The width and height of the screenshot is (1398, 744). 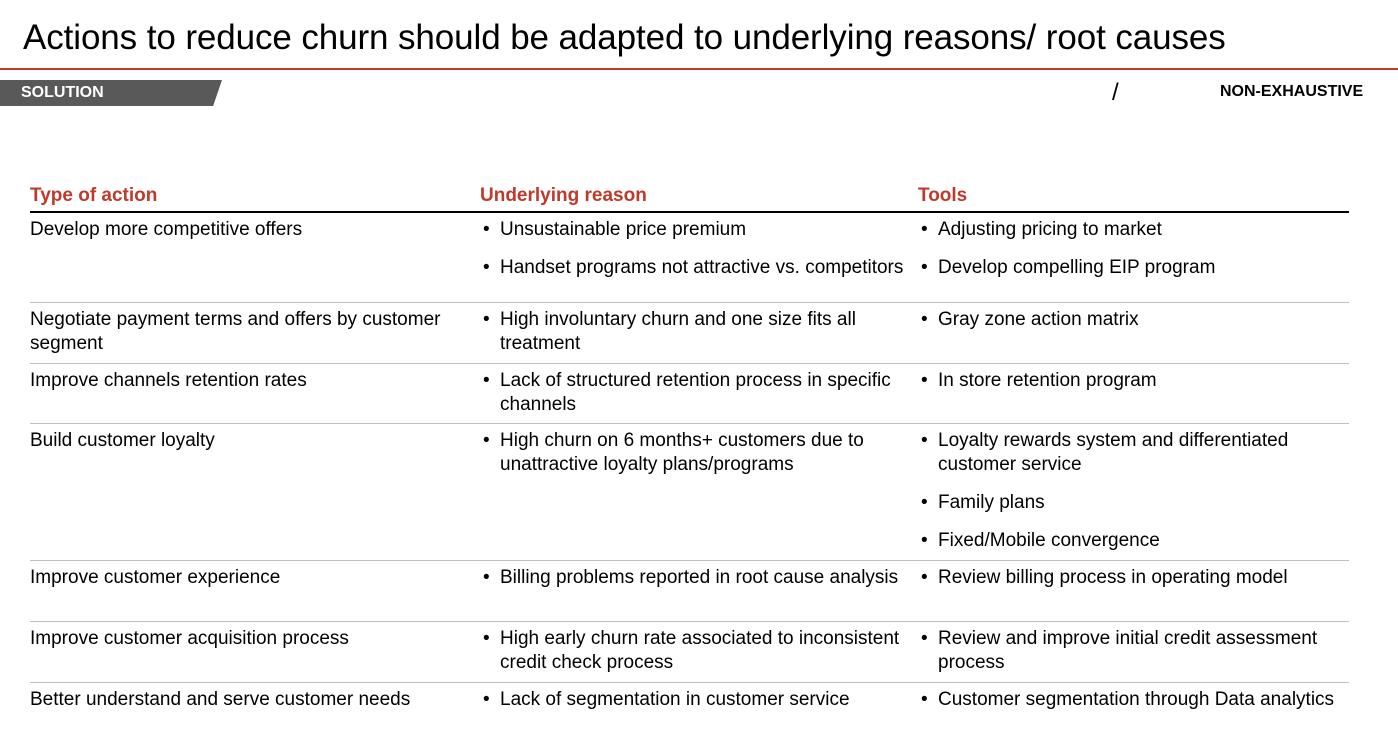 What do you see at coordinates (62, 92) in the screenshot?
I see `solution-tag-label: SOLUTION` at bounding box center [62, 92].